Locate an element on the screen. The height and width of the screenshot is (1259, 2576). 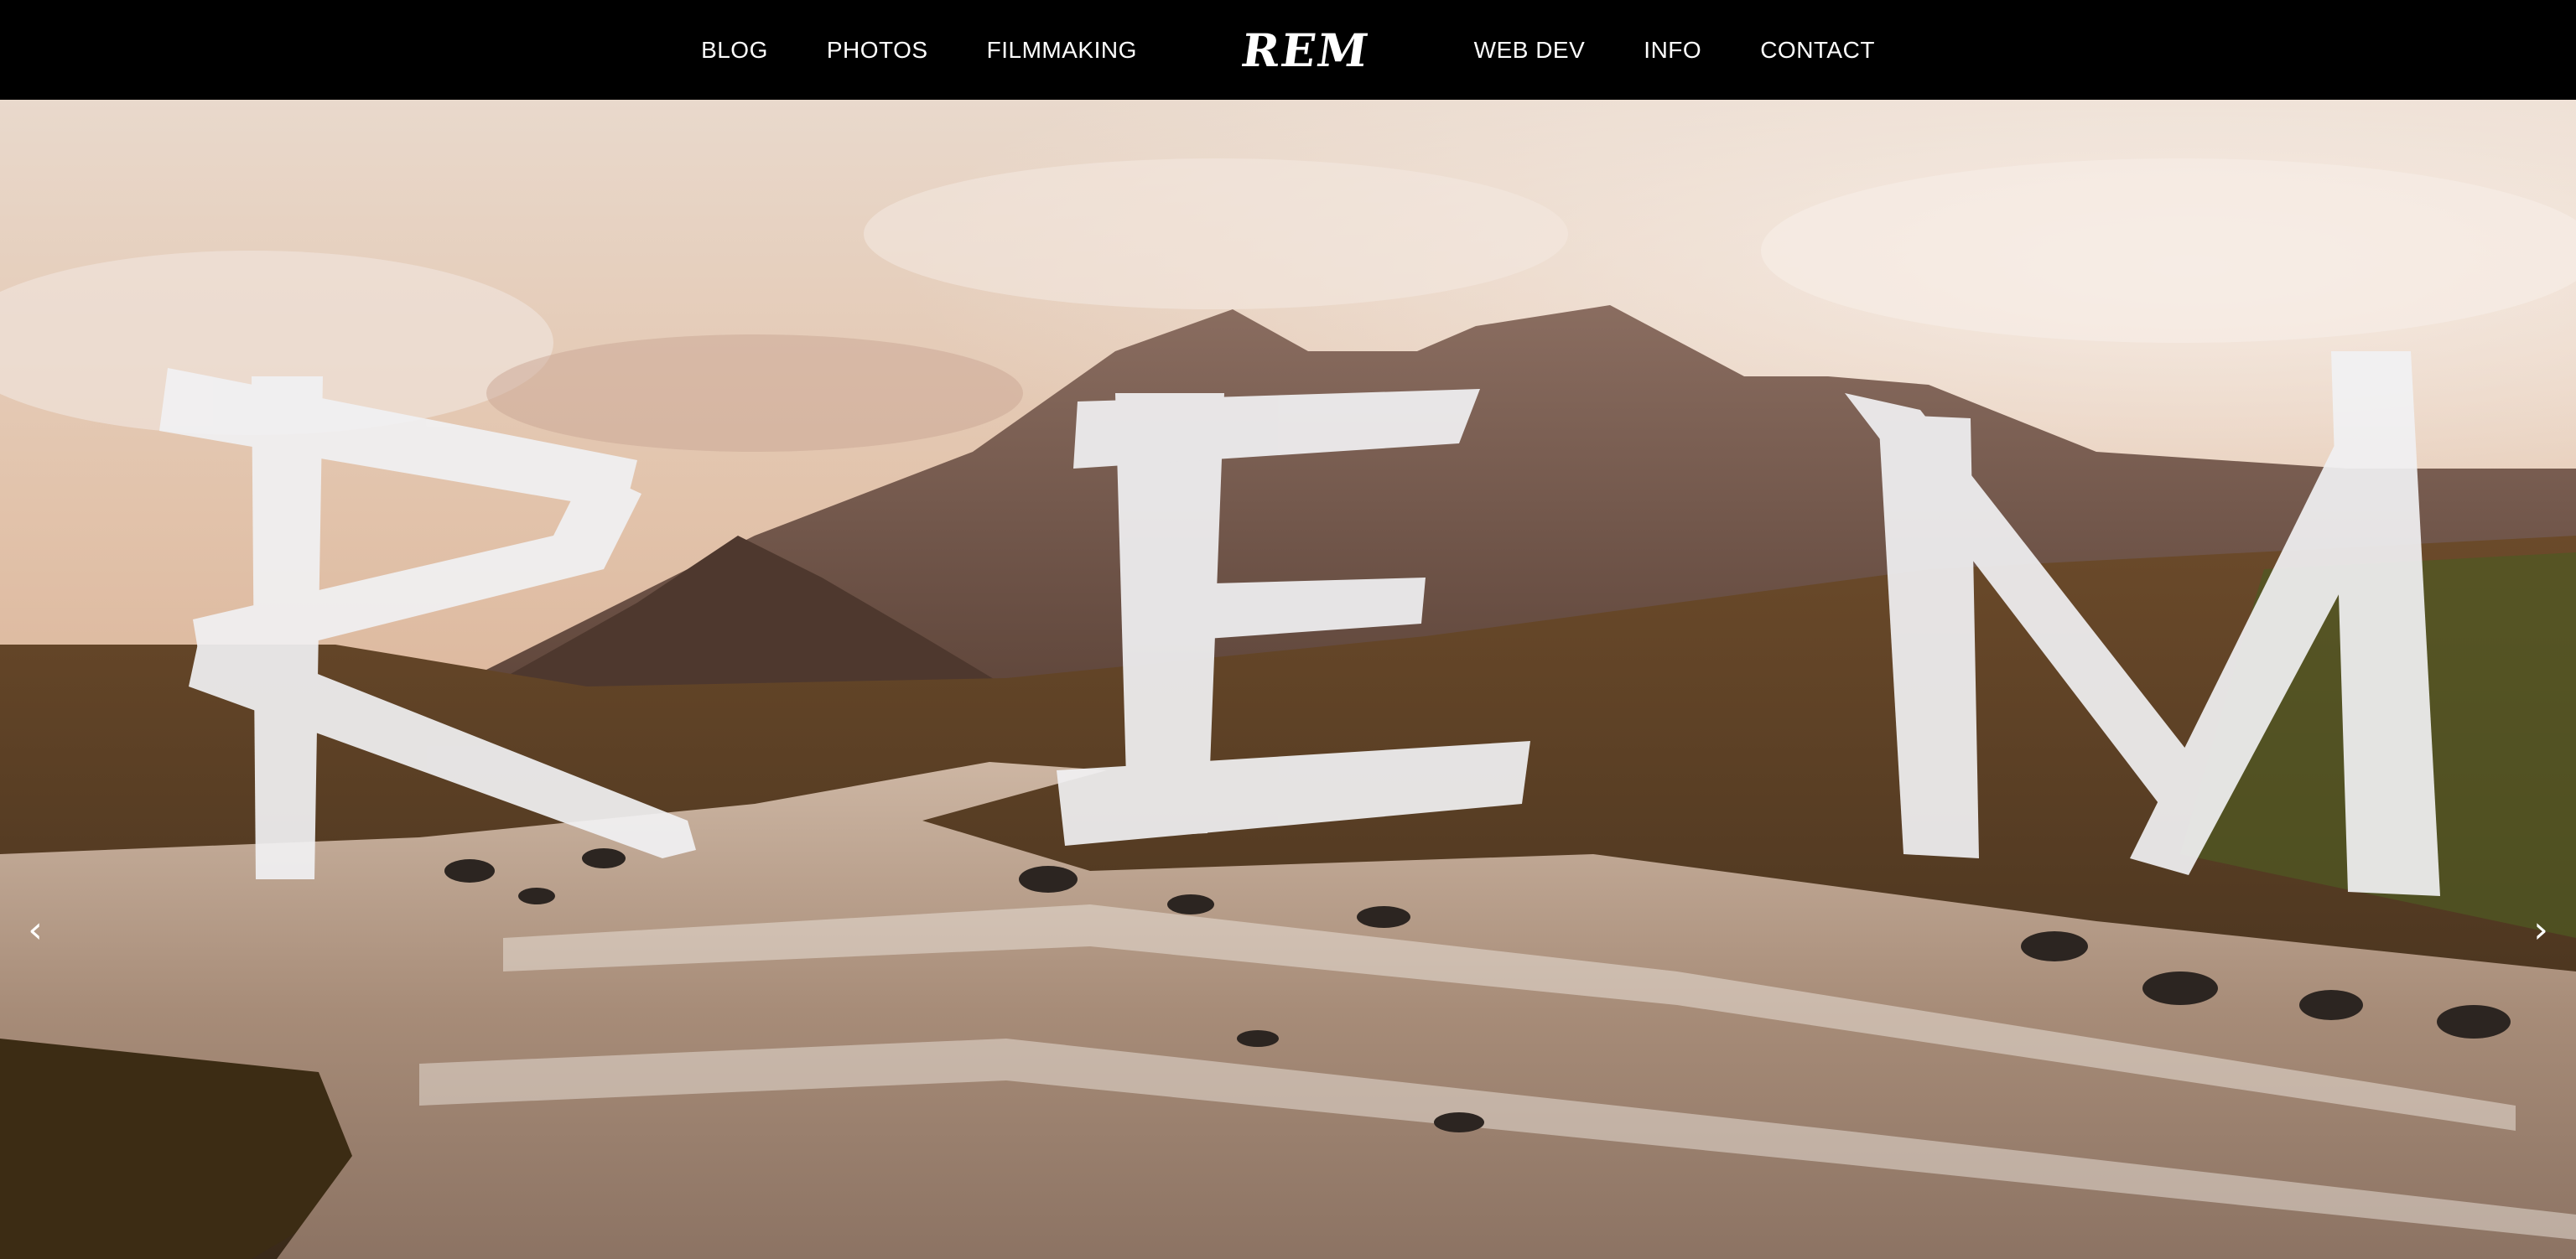
letter-e-top is located at coordinates (1276, 429).